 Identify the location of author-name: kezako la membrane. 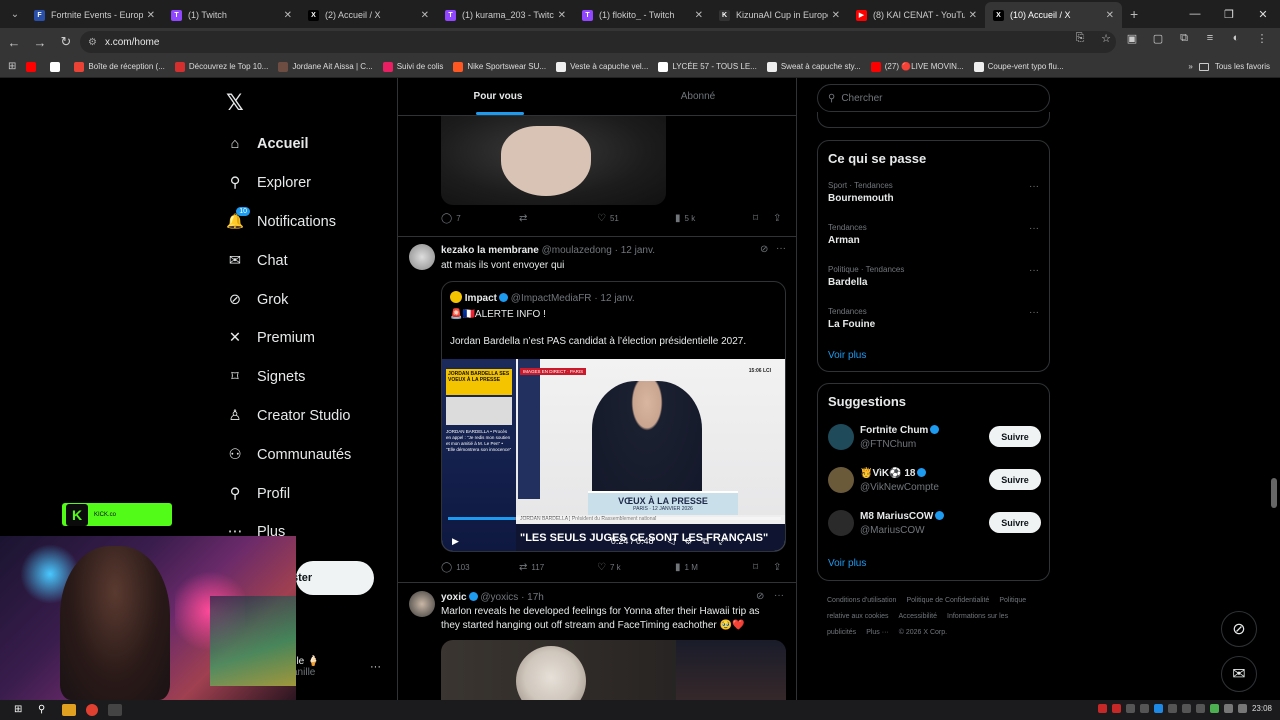
(490, 250).